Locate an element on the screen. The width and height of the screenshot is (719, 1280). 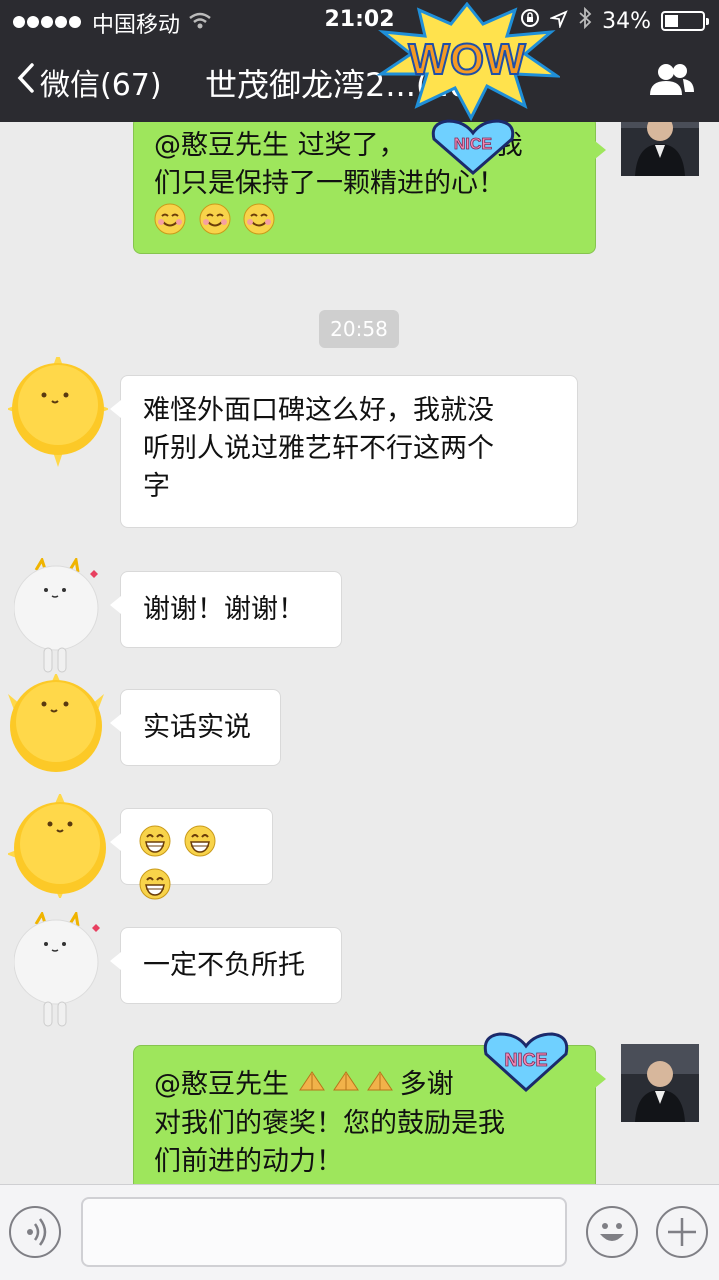
emoji-button is located at coordinates (612, 1232).